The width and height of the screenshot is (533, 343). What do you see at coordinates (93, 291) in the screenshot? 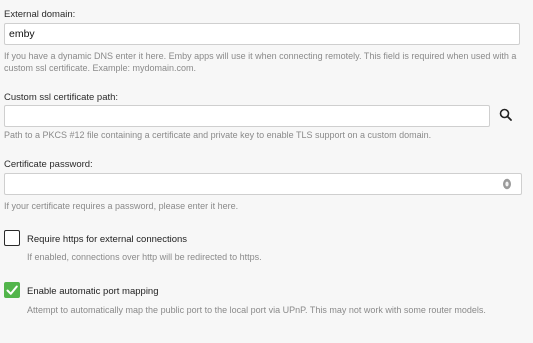
I see `port-mapping-label: Enable automatic port mapping` at bounding box center [93, 291].